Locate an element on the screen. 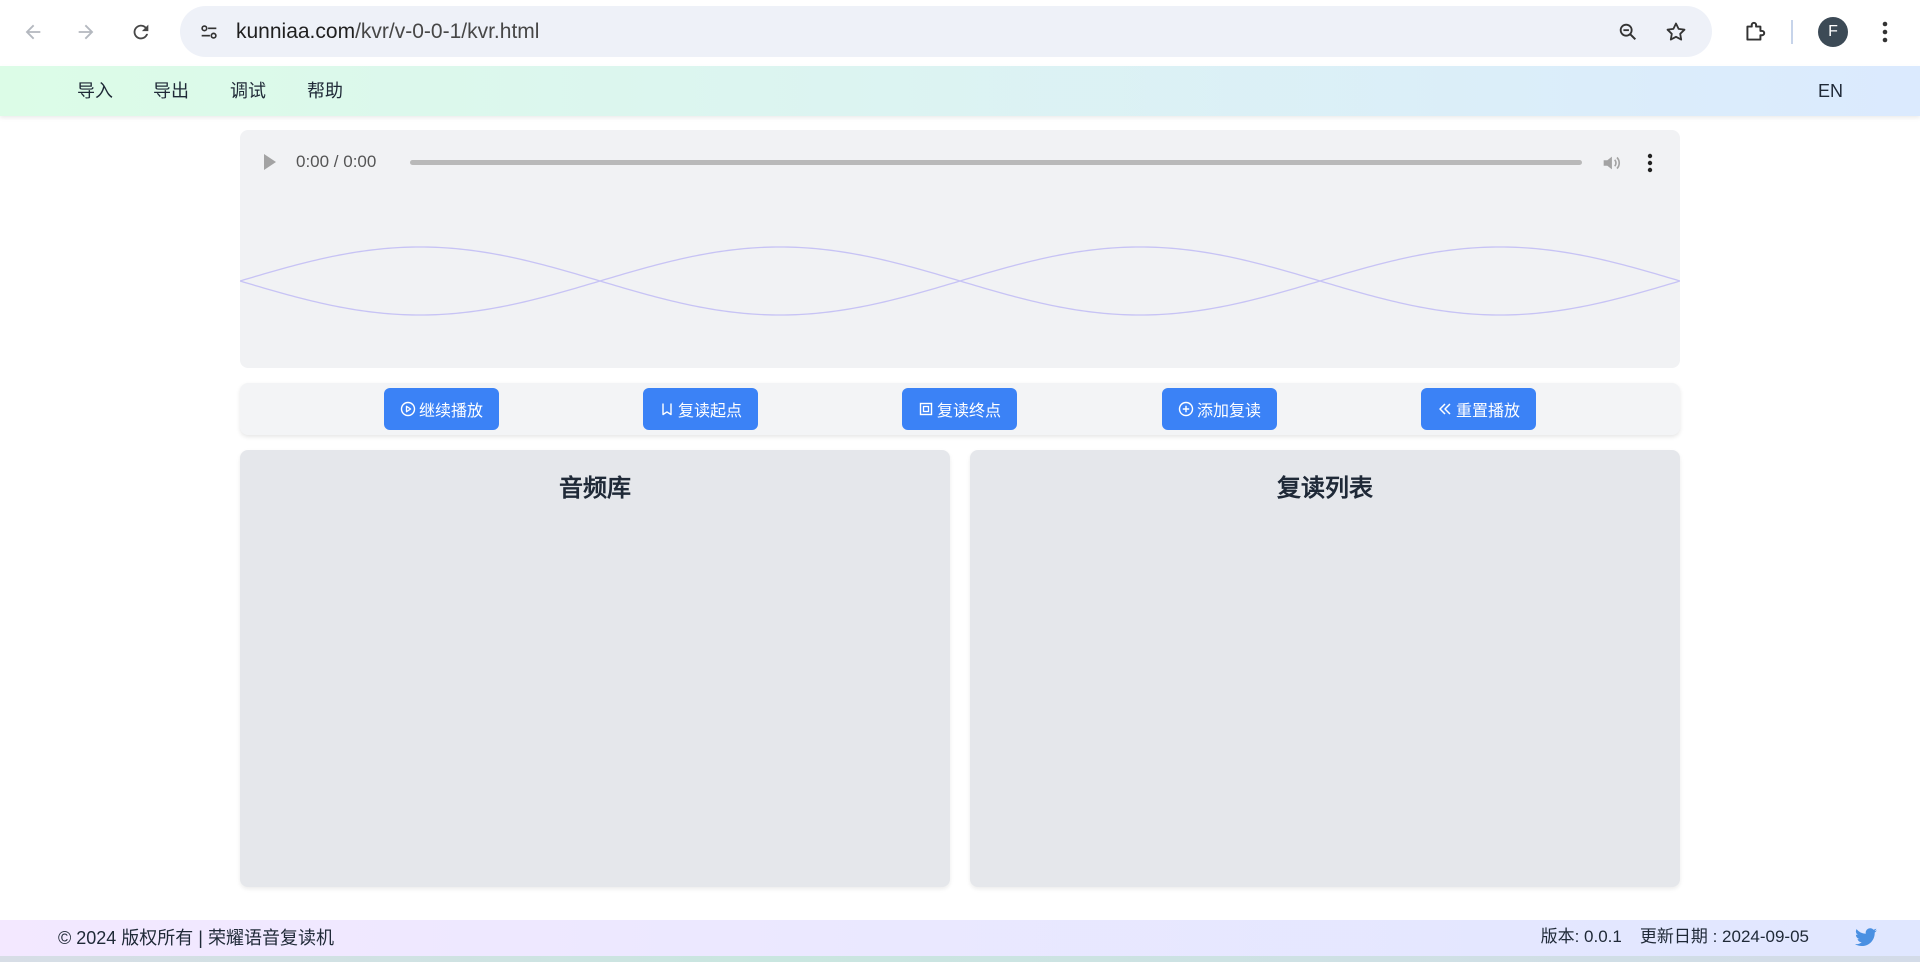  audio-library-title: 音频库 is located at coordinates (595, 488).